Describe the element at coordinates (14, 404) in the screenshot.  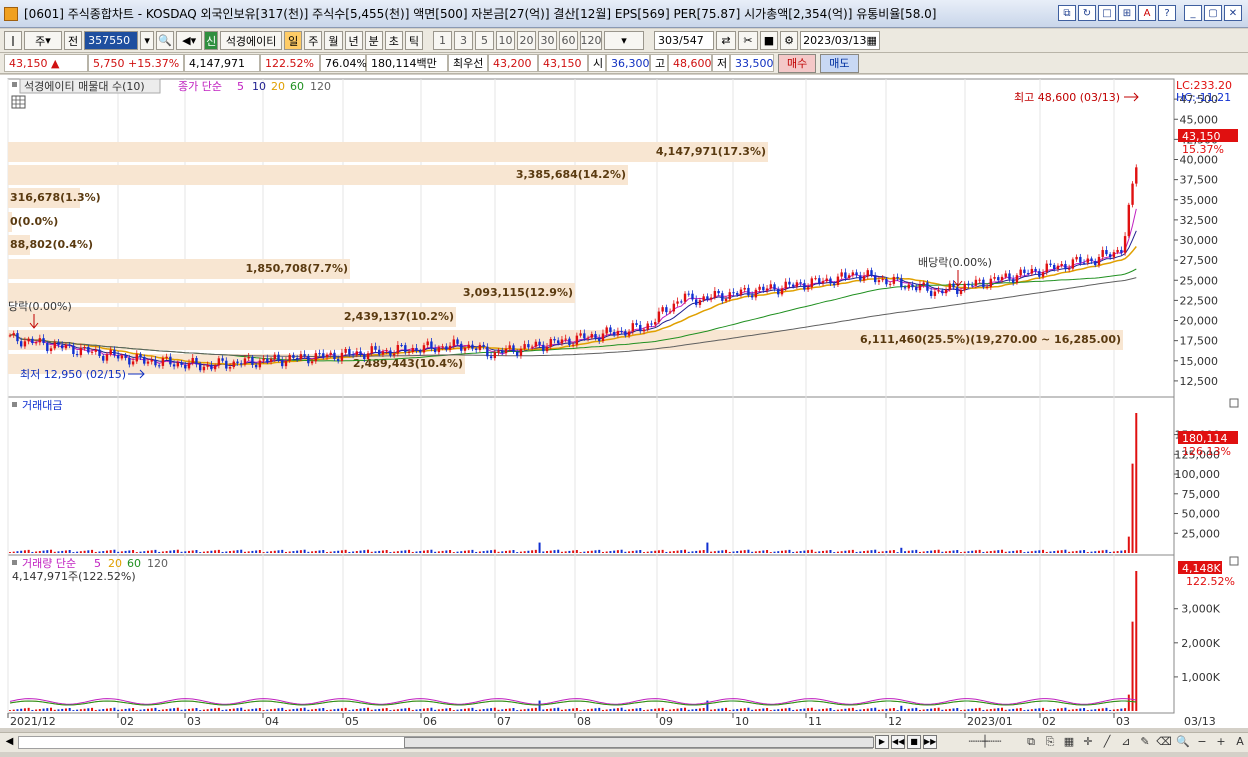
I see `amount-menu-icon` at that location.